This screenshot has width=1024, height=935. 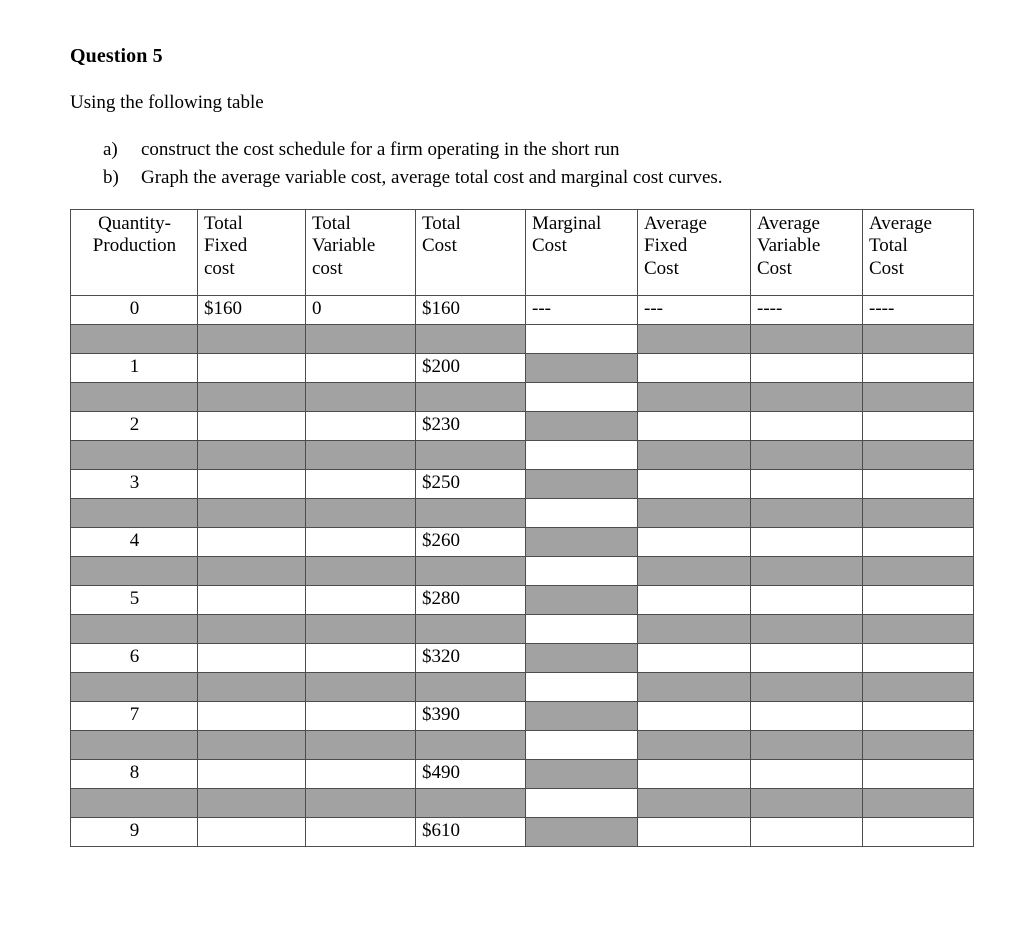 I want to click on spacer-cell-average-variable-cost, so click(x=806, y=745).